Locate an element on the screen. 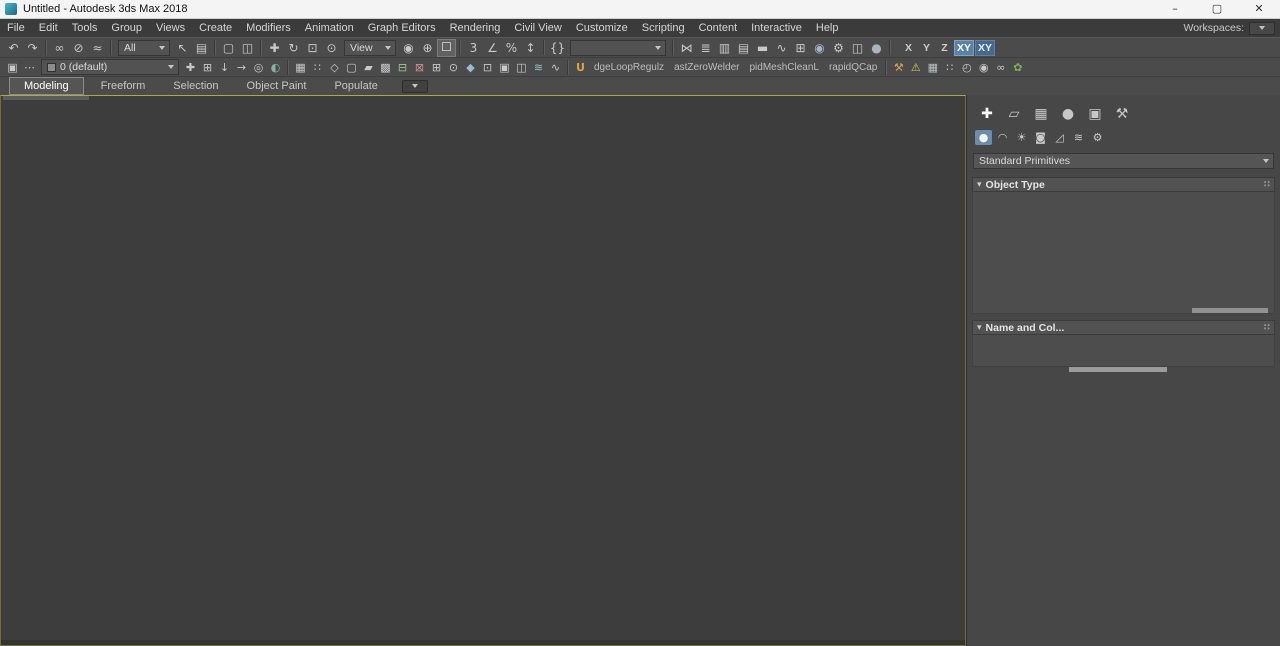  relax-icon: ≋ is located at coordinates (538, 67).